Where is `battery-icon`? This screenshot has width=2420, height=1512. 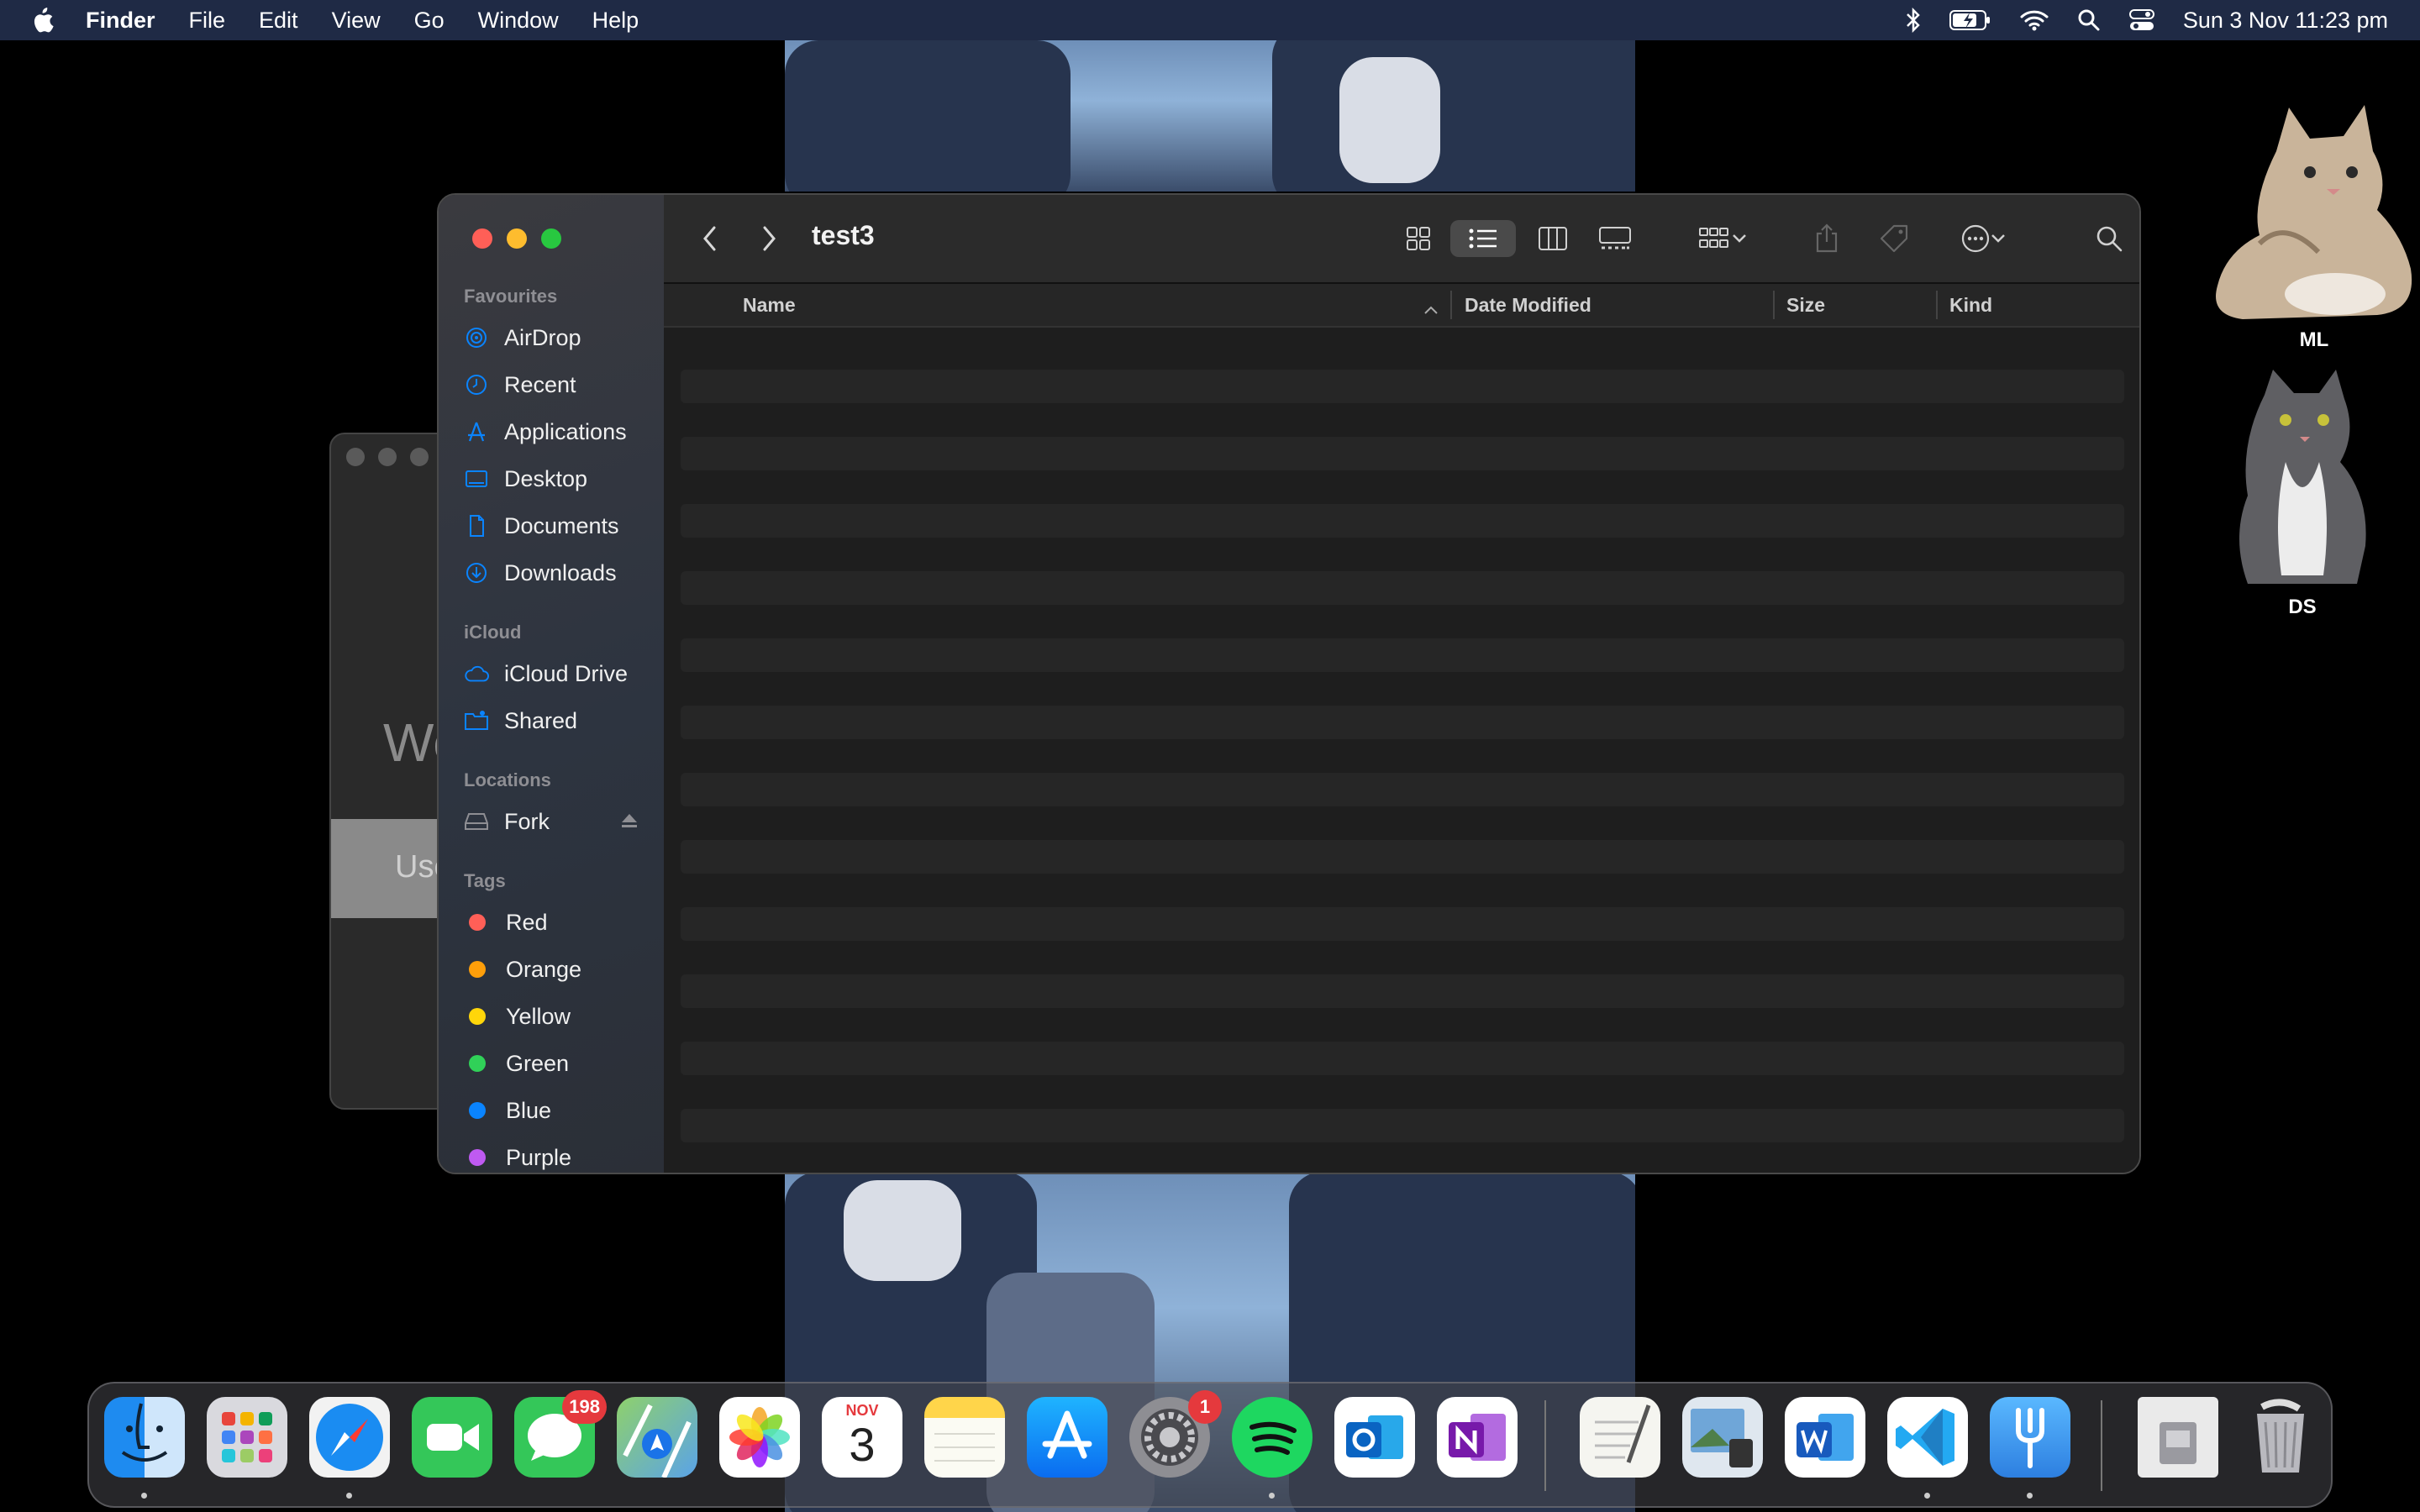 battery-icon is located at coordinates (1970, 20).